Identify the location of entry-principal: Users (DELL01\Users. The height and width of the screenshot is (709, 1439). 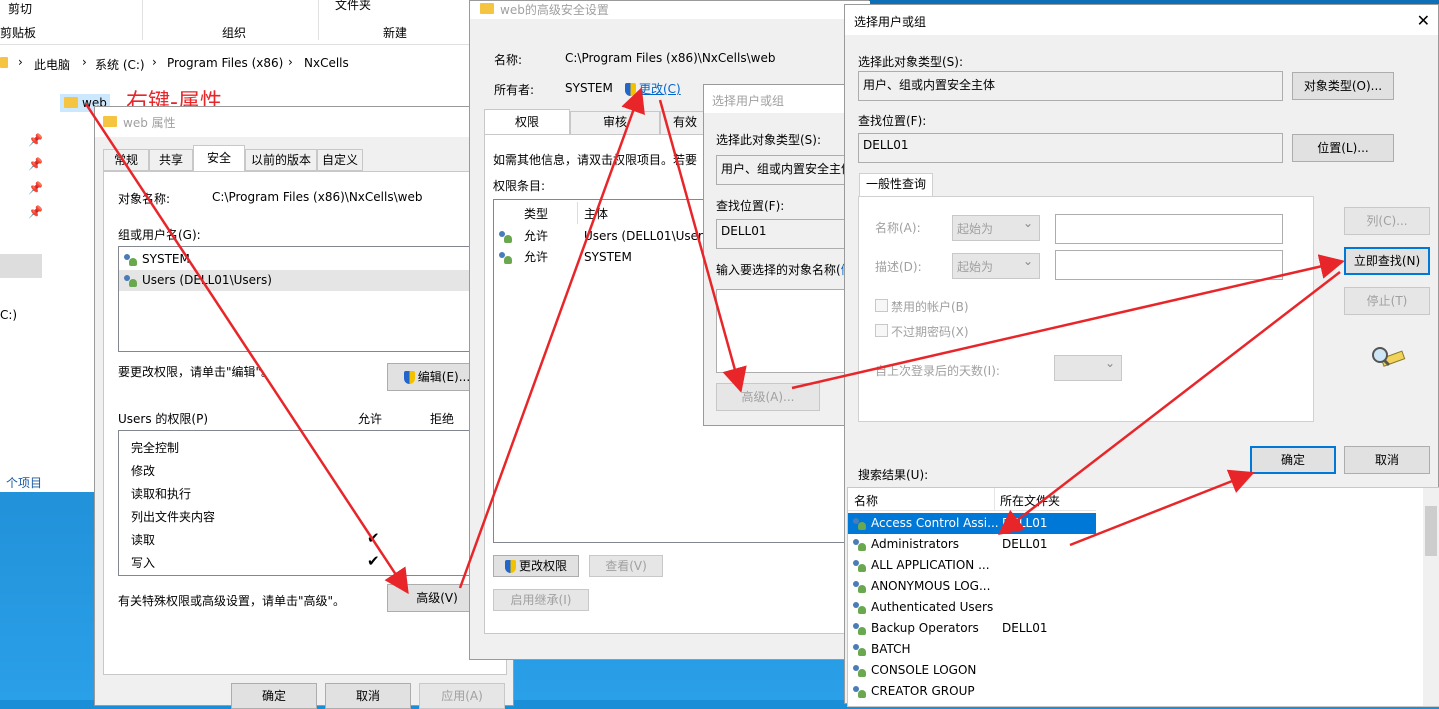
(647, 236).